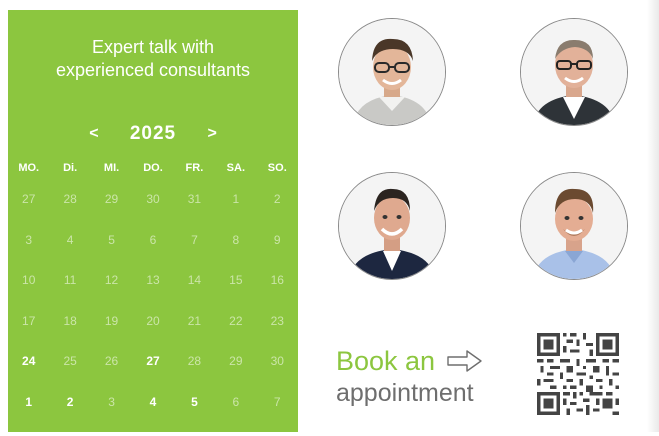 The width and height of the screenshot is (659, 436). Describe the element at coordinates (194, 199) in the screenshot. I see `calendar-day: 31` at that location.